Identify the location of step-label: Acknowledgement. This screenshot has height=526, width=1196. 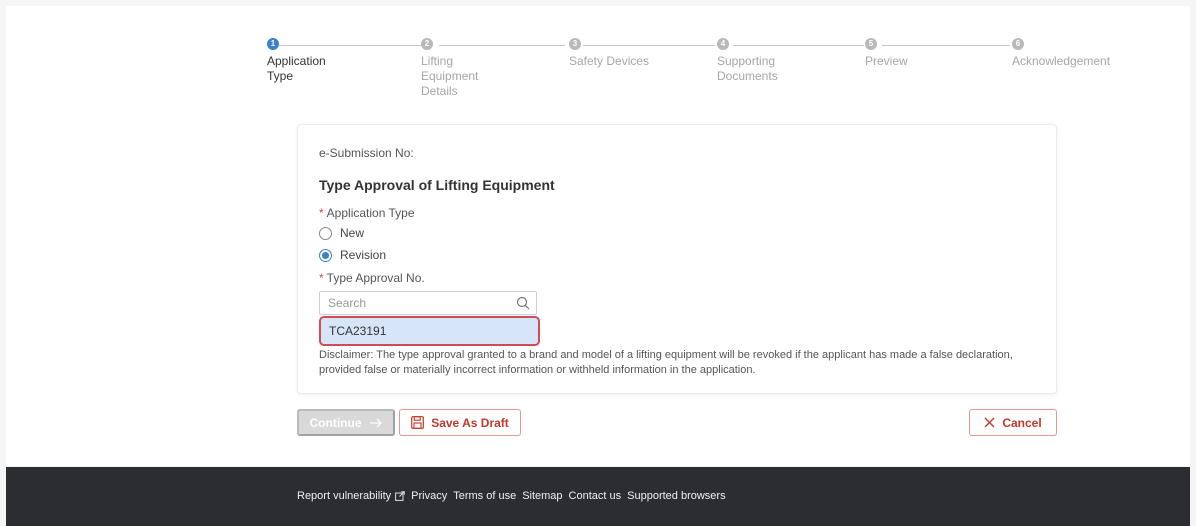
(1061, 61).